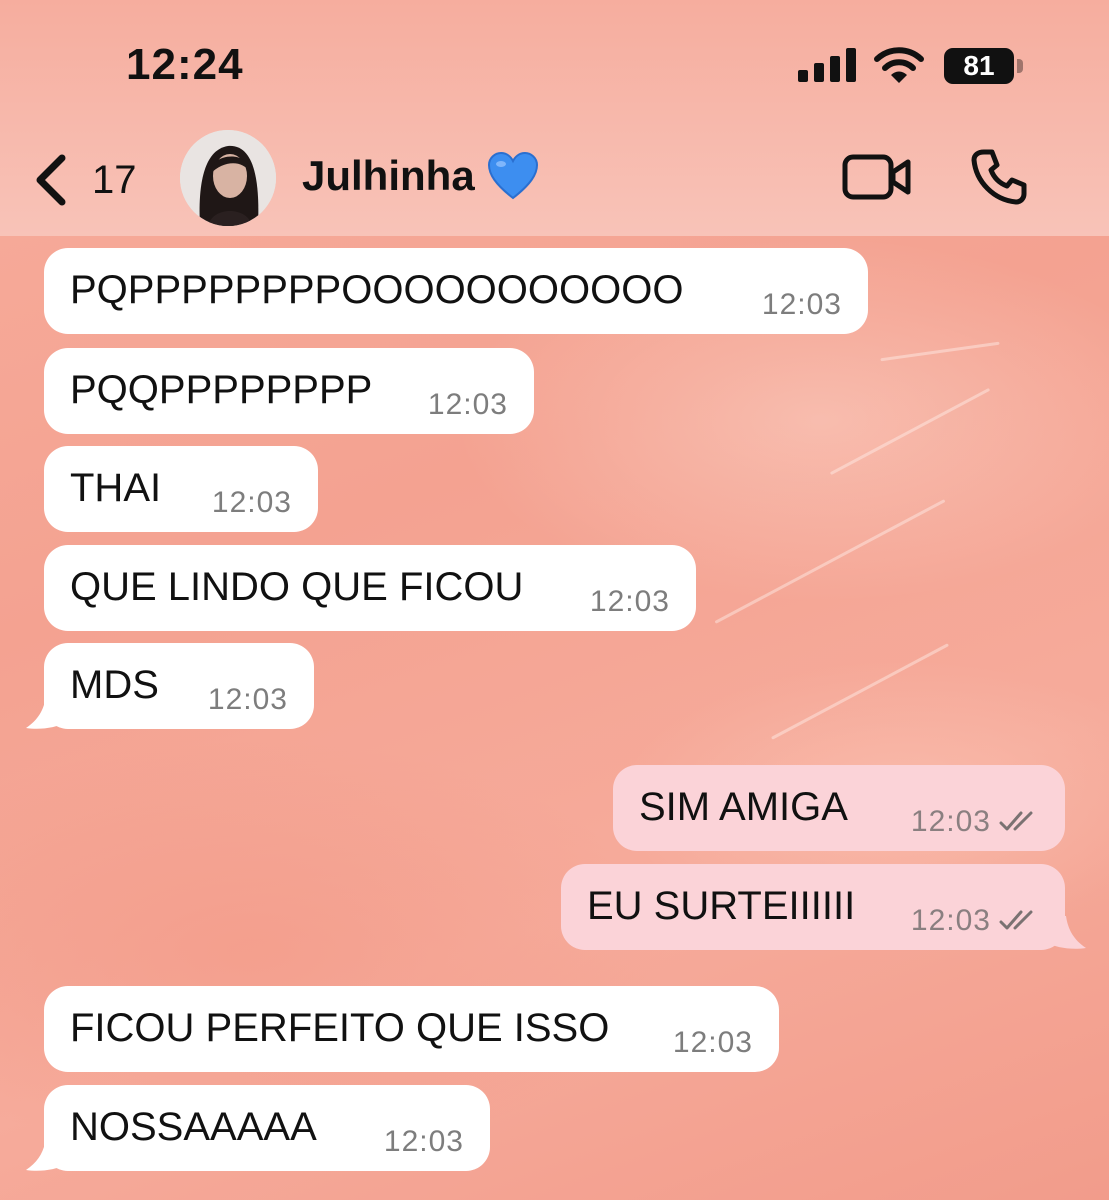 The image size is (1109, 1200). I want to click on battery-tip, so click(1020, 66).